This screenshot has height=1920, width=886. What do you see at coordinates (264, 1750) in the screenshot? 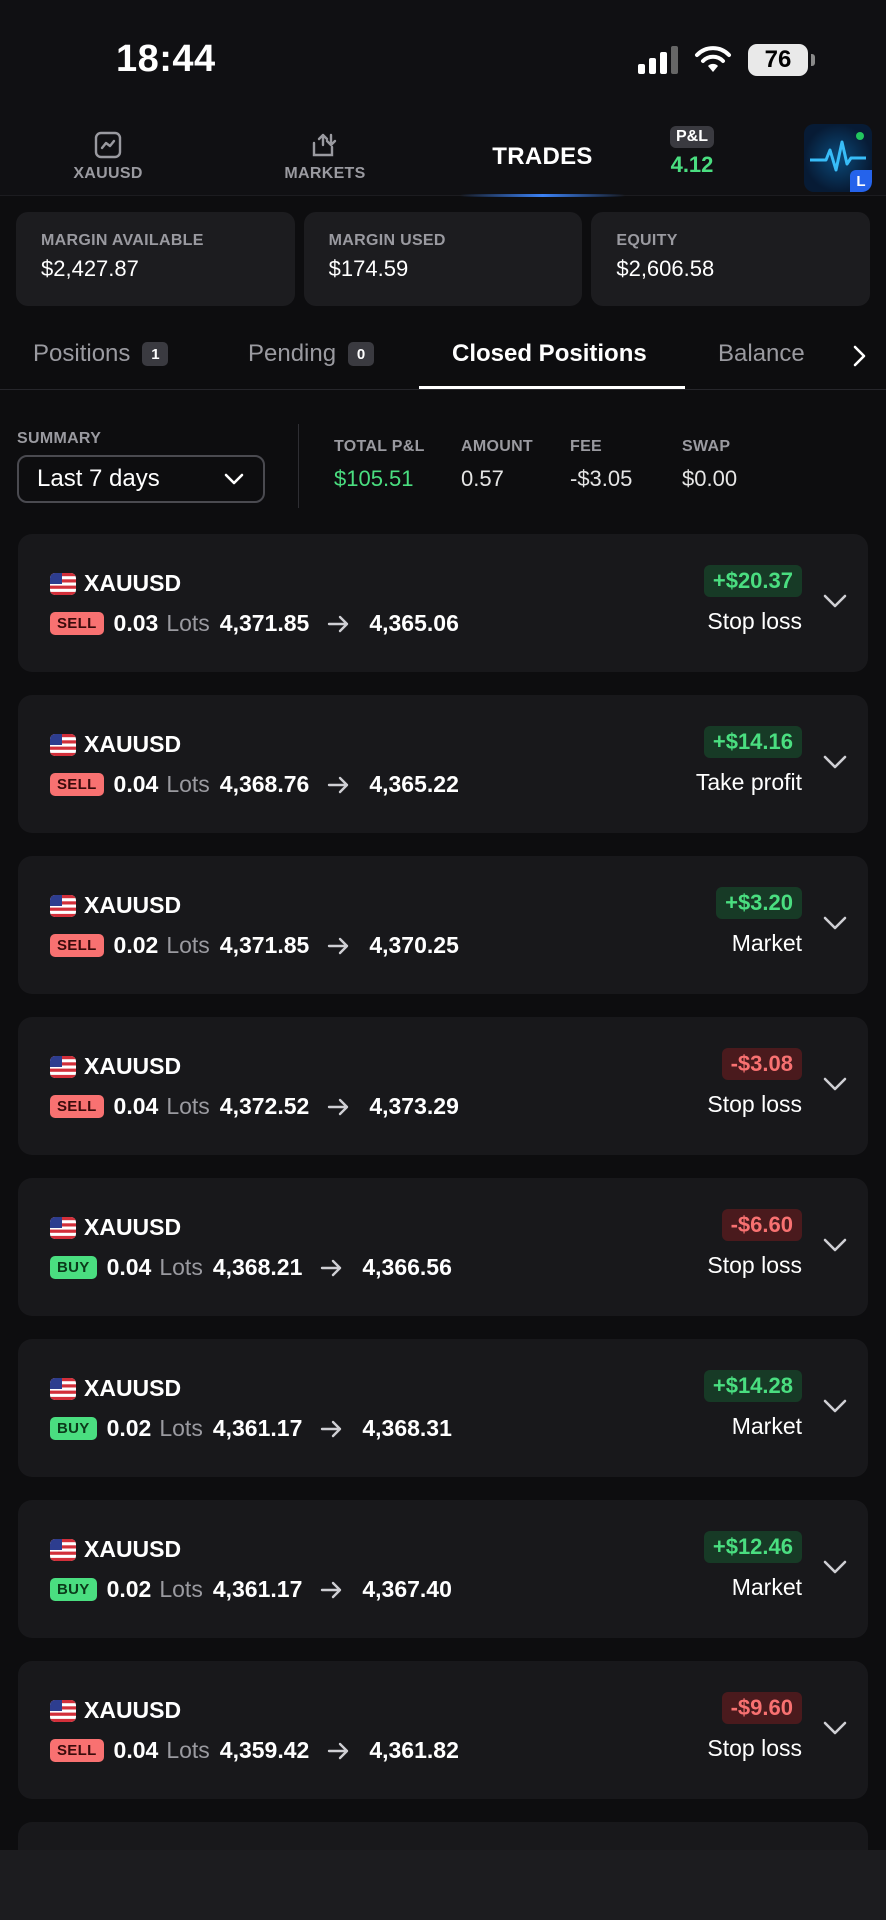
I see `open-price: 4,359.42` at bounding box center [264, 1750].